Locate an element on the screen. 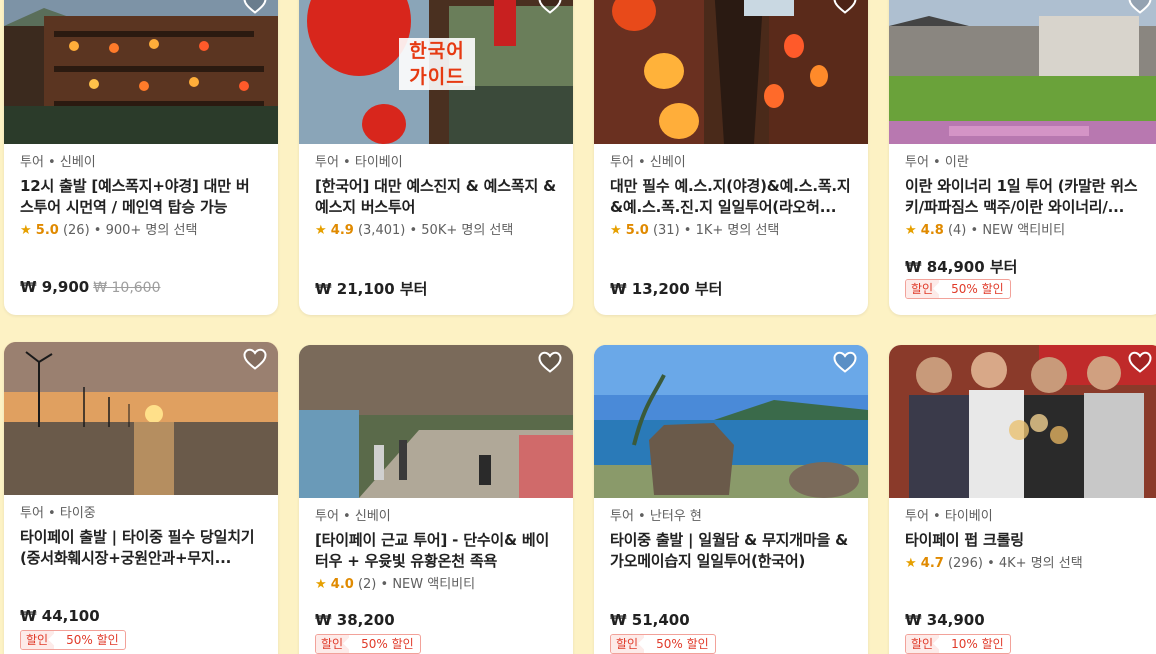  activity-price: ₩ 21,100 부터 is located at coordinates (371, 289).